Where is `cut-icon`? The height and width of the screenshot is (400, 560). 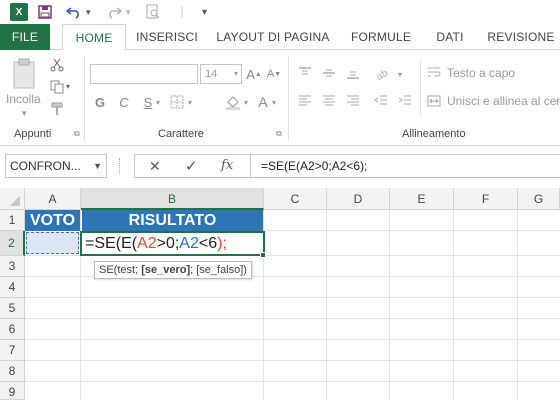
cut-icon is located at coordinates (57, 65).